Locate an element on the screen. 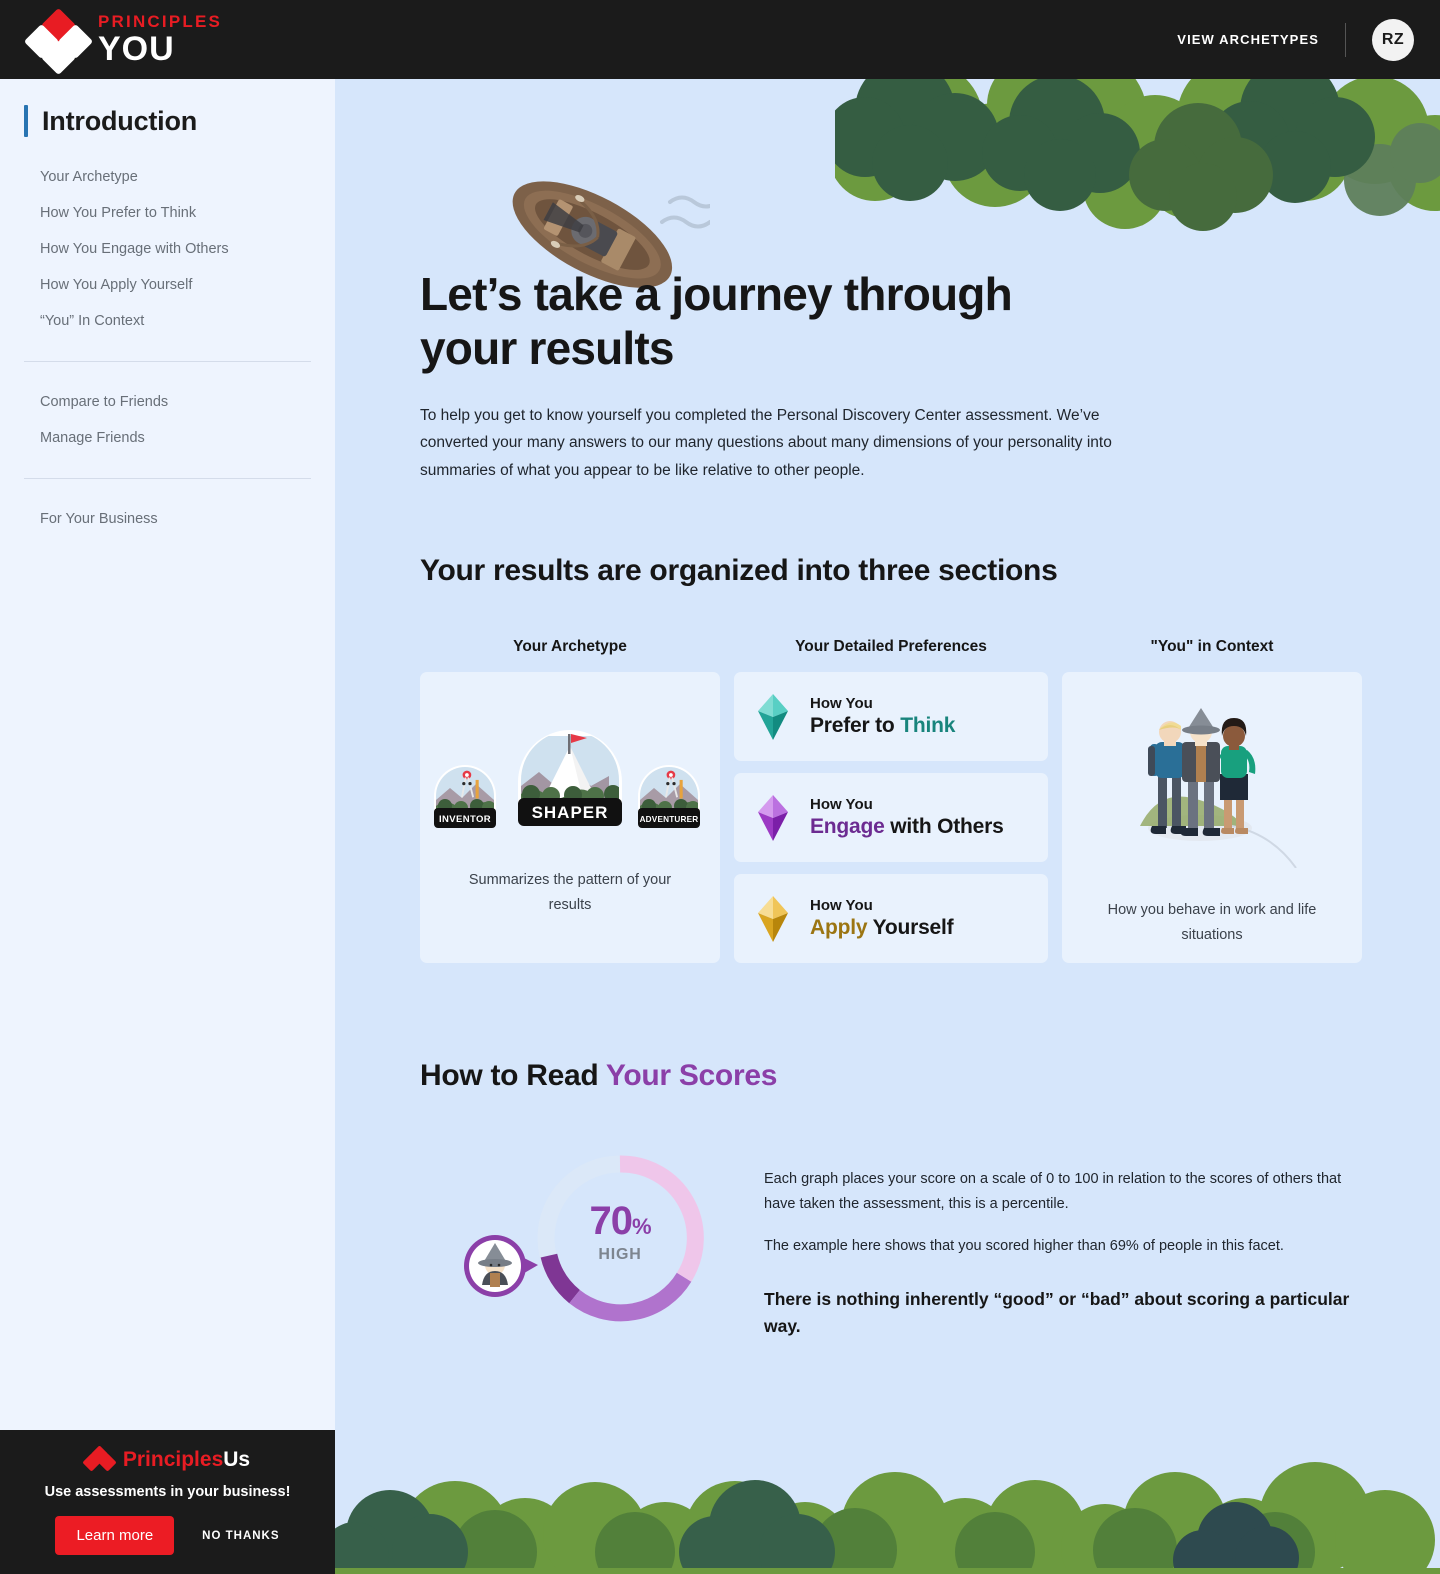  preference-title-apply-accent: Apply is located at coordinates (839, 928).